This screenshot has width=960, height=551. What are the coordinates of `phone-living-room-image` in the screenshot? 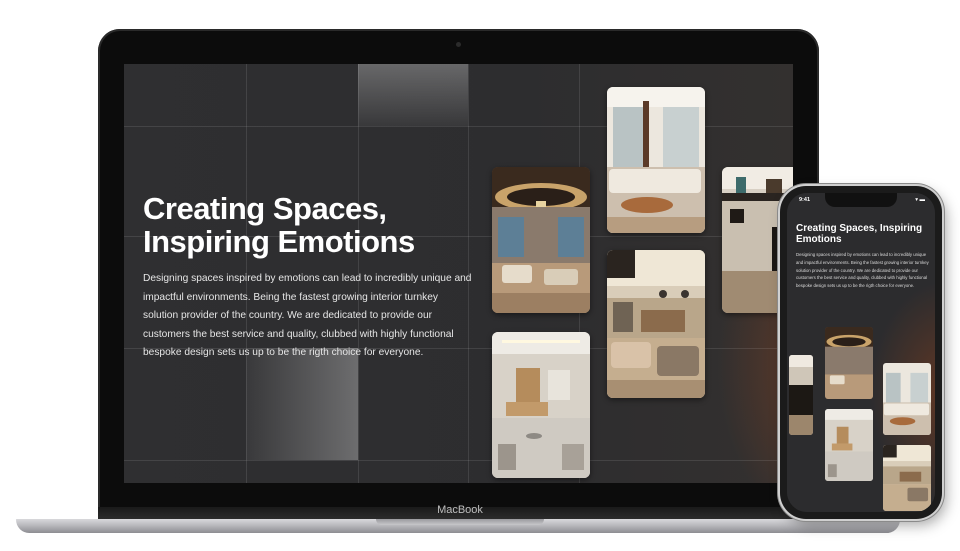 It's located at (907, 399).